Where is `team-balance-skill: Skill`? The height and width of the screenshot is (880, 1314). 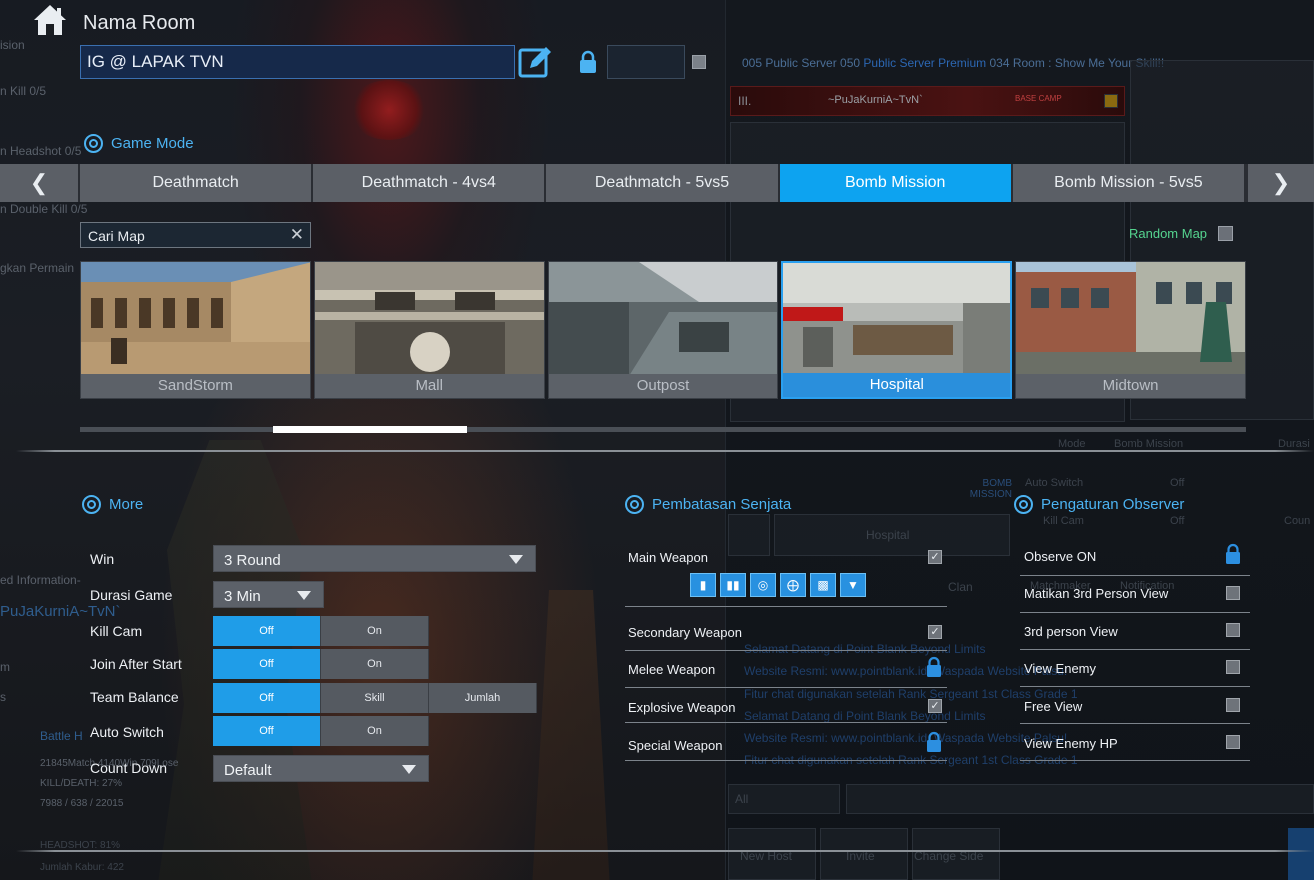
team-balance-skill: Skill is located at coordinates (375, 698).